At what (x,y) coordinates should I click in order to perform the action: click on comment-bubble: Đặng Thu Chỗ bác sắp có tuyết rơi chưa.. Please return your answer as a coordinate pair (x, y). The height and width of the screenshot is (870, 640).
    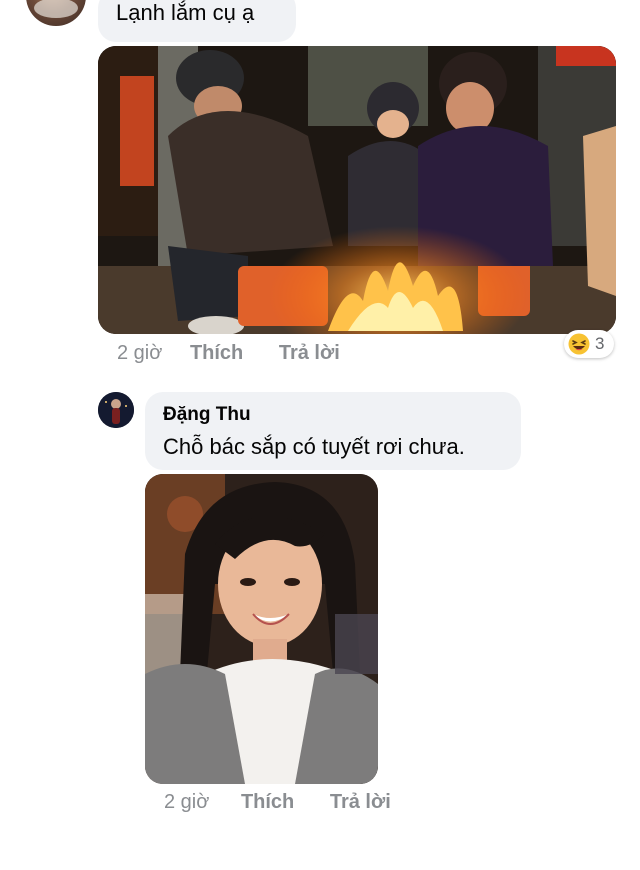
    Looking at the image, I should click on (333, 431).